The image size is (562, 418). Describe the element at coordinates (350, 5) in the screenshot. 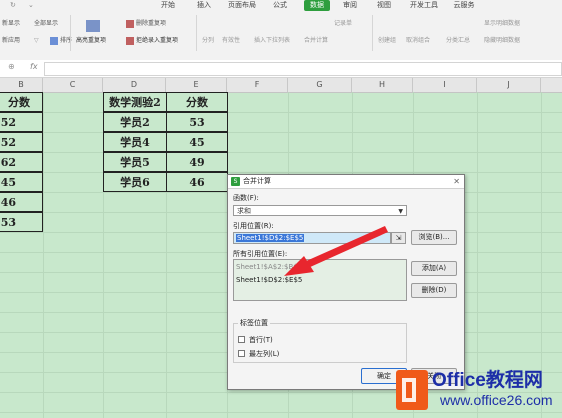

I see `tab-review: 审阅` at that location.